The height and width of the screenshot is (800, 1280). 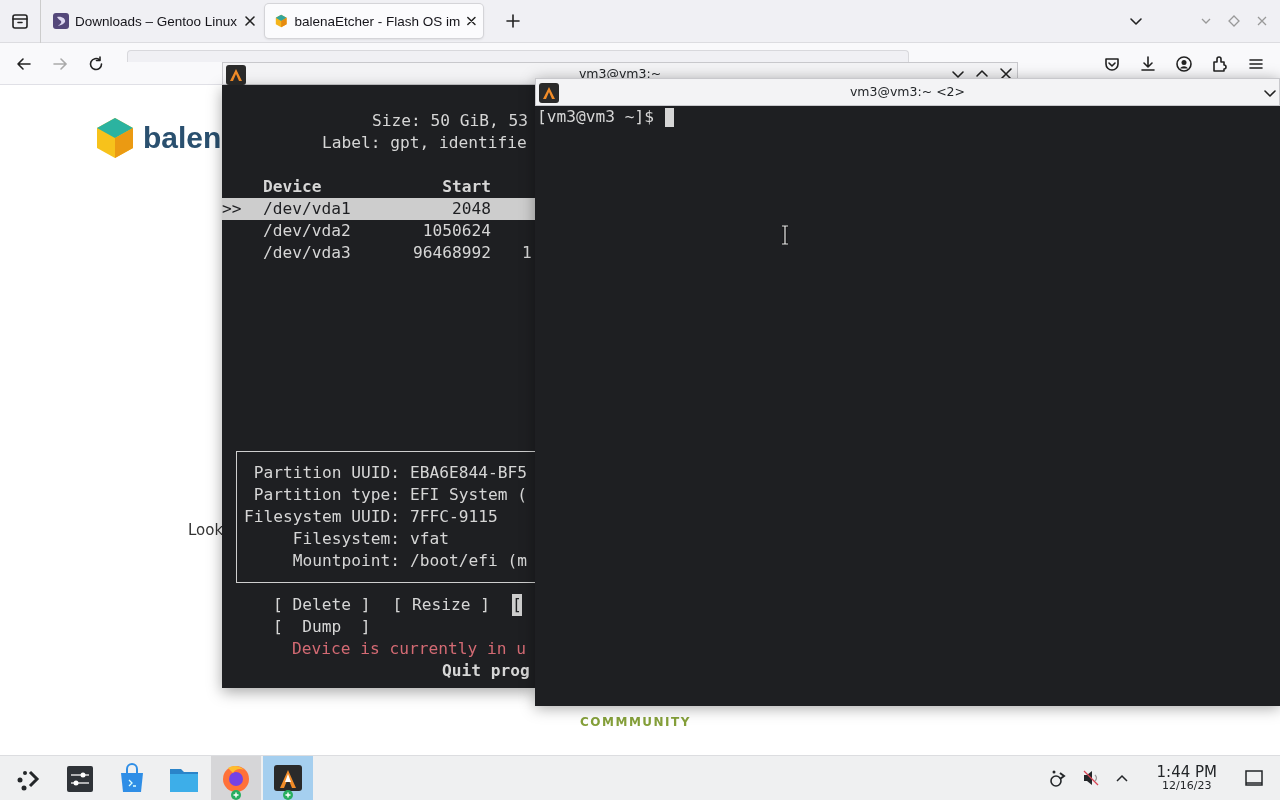 I want to click on window-title: vm3@vm3:~, so click(x=620, y=74).